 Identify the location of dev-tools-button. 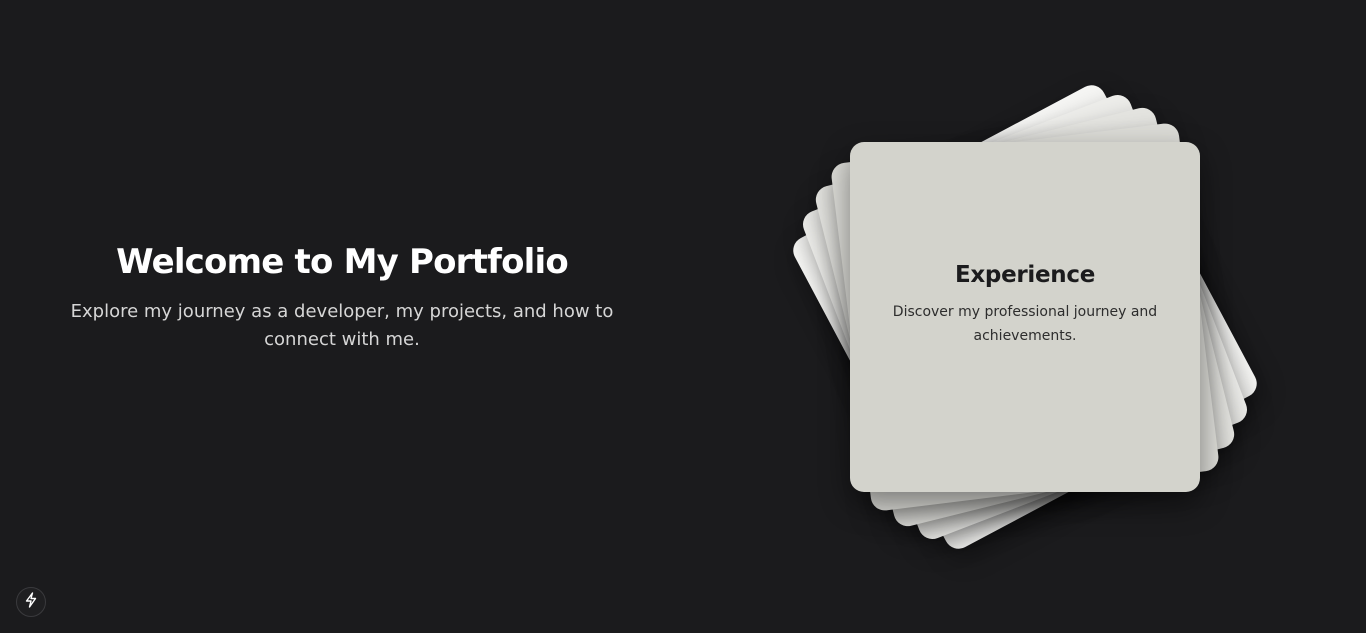
(31, 602).